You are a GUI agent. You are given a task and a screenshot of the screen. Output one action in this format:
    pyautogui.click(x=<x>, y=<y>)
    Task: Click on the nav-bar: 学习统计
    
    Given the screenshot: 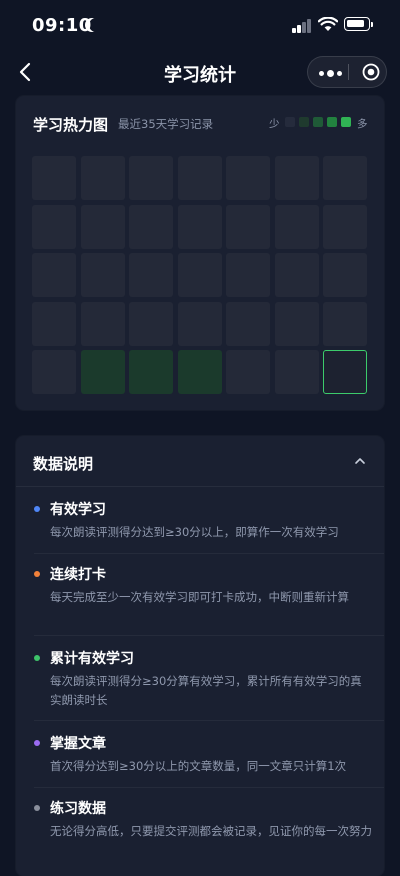 What is the action you would take?
    pyautogui.click(x=200, y=72)
    